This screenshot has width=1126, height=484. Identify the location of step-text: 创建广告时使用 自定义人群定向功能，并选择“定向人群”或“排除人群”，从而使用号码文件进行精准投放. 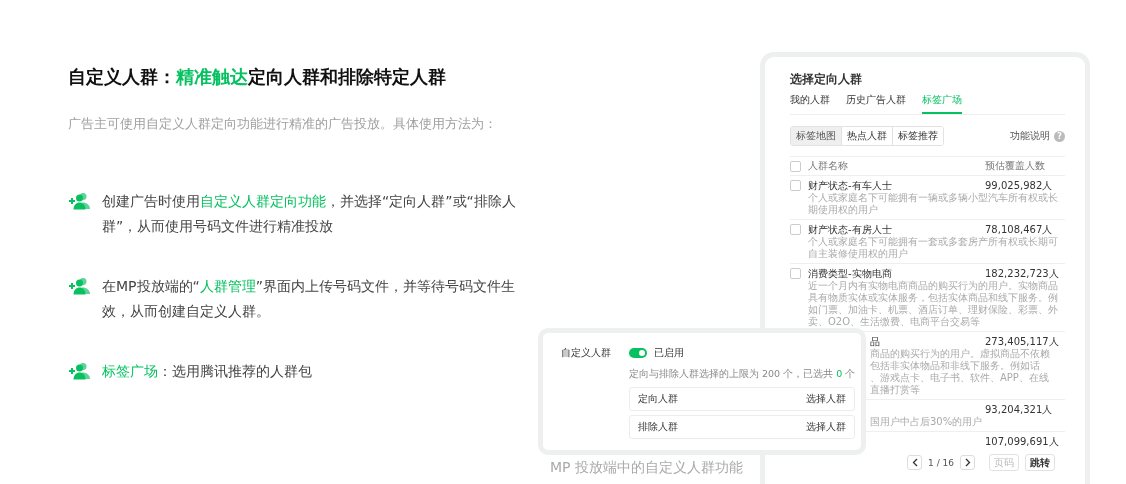
(309, 214).